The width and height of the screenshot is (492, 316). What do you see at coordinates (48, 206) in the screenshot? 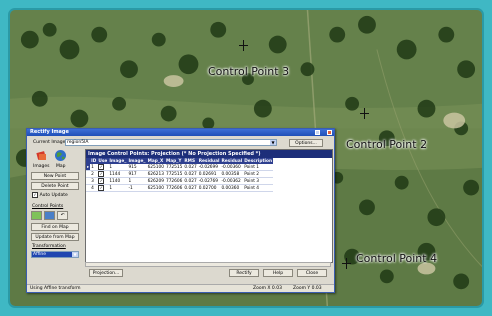
I see `control-points-label: Control Points` at bounding box center [48, 206].